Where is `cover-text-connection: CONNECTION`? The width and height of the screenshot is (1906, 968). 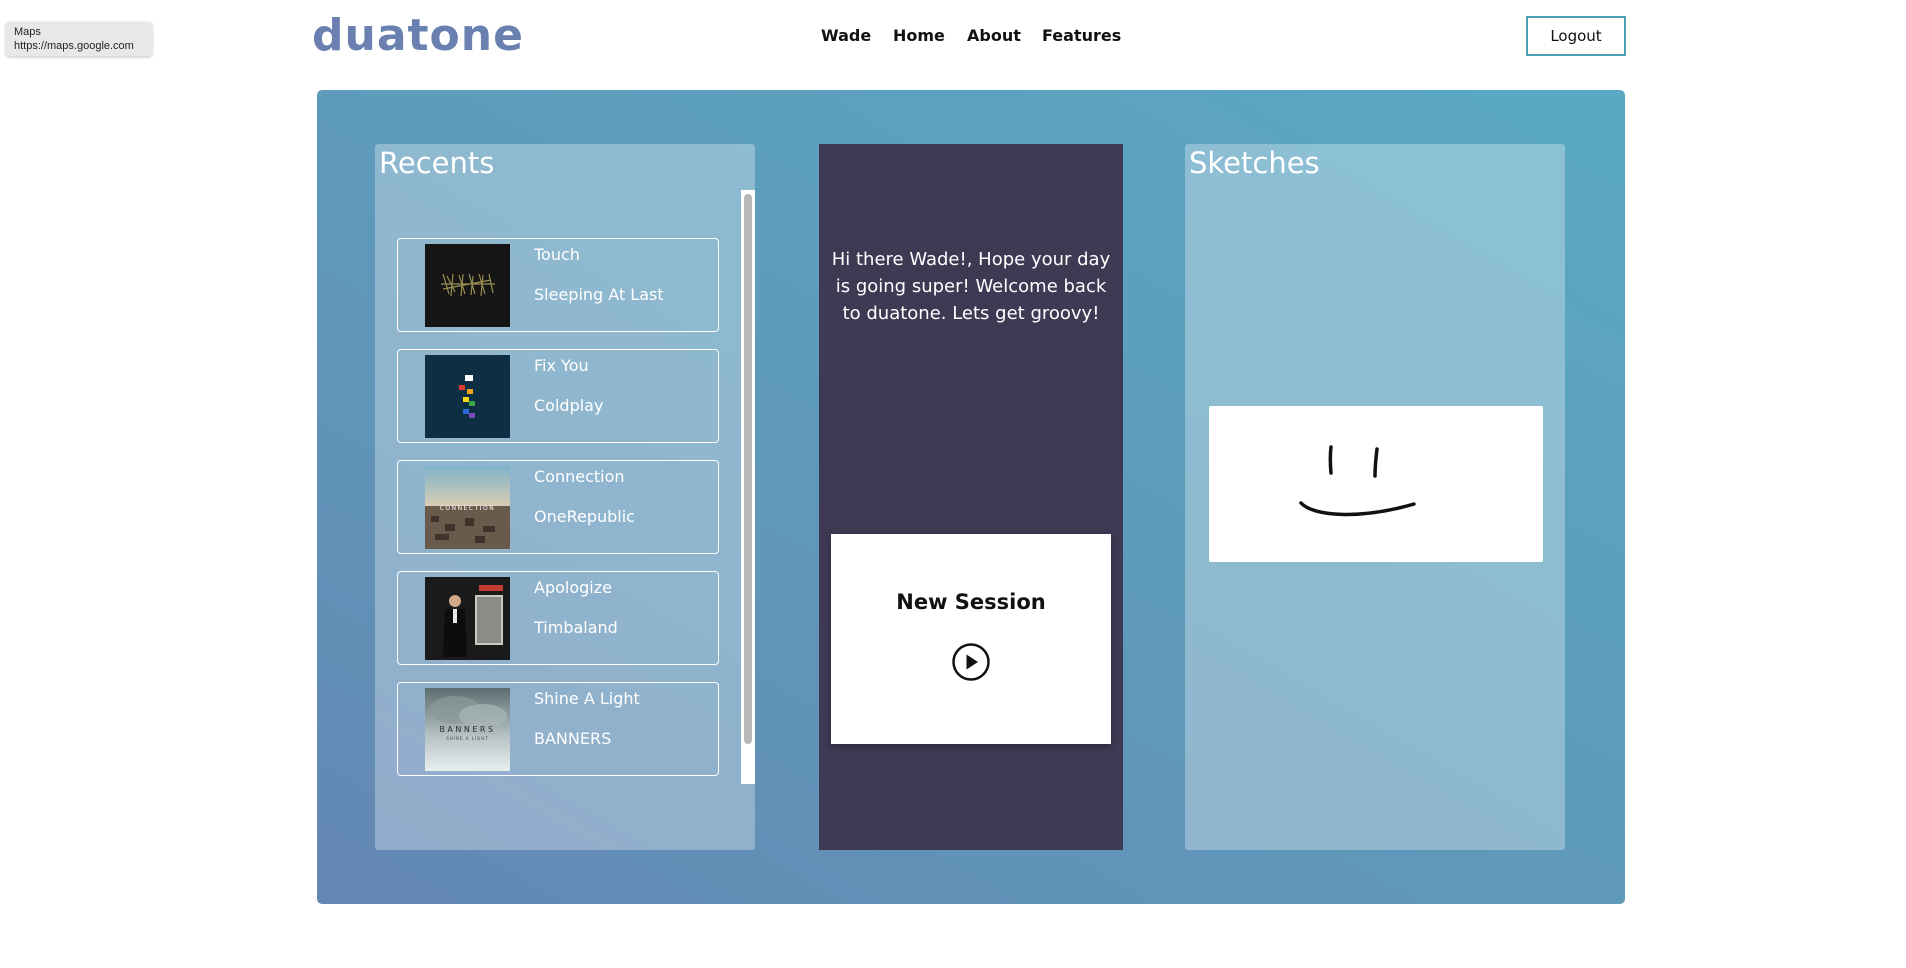 cover-text-connection: CONNECTION is located at coordinates (468, 508).